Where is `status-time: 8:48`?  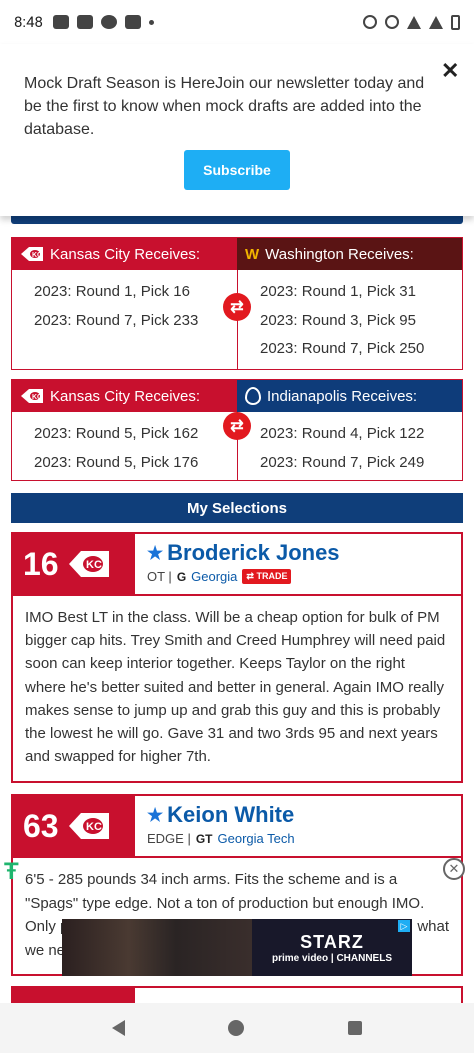 status-time: 8:48 is located at coordinates (28, 22).